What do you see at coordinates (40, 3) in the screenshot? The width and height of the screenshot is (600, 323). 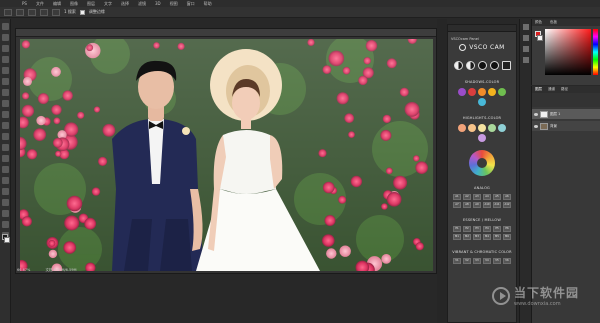 I see `menu-item-file: 文件` at bounding box center [40, 3].